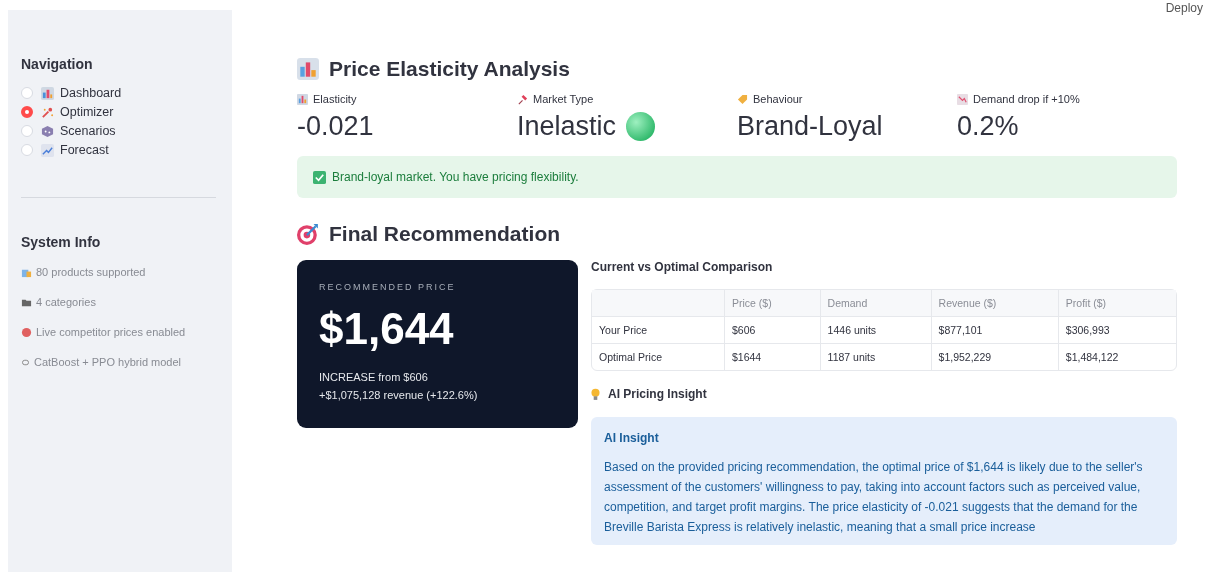  Describe the element at coordinates (778, 99) in the screenshot. I see `metric-label: Behaviour` at that location.